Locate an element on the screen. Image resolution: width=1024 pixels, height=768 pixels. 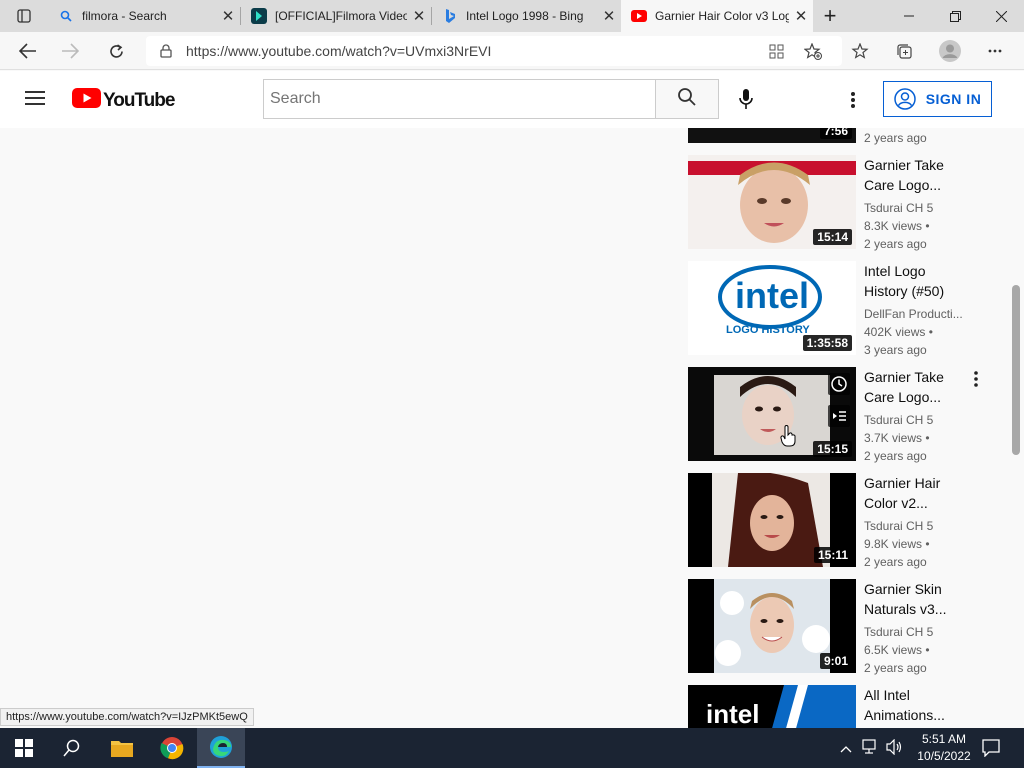
app-available-icon is located at coordinates (776, 51).